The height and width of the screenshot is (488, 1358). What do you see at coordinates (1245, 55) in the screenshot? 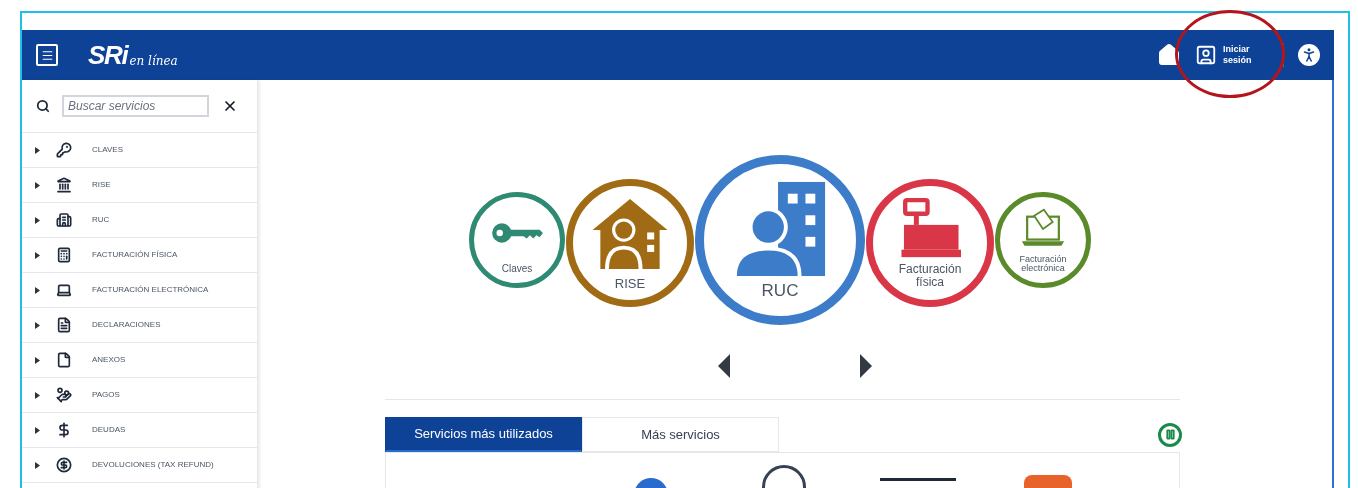
I see `login-button: Iniciar sesión` at bounding box center [1245, 55].